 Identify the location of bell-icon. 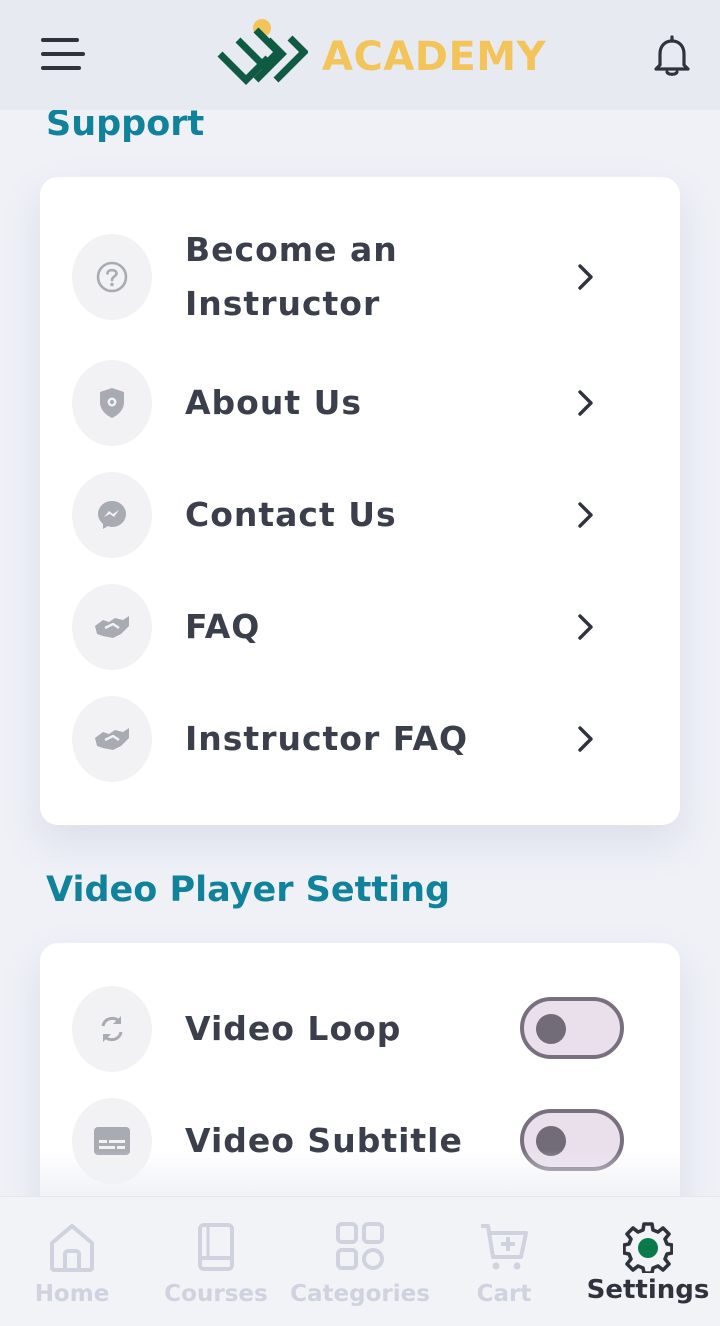
(672, 56).